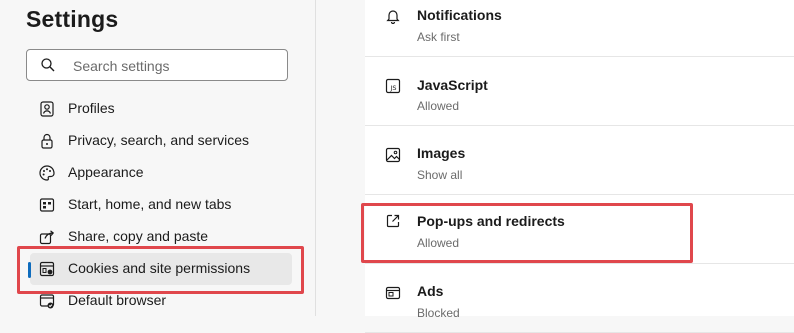  I want to click on permission-title: Pop-ups and redirects, so click(491, 221).